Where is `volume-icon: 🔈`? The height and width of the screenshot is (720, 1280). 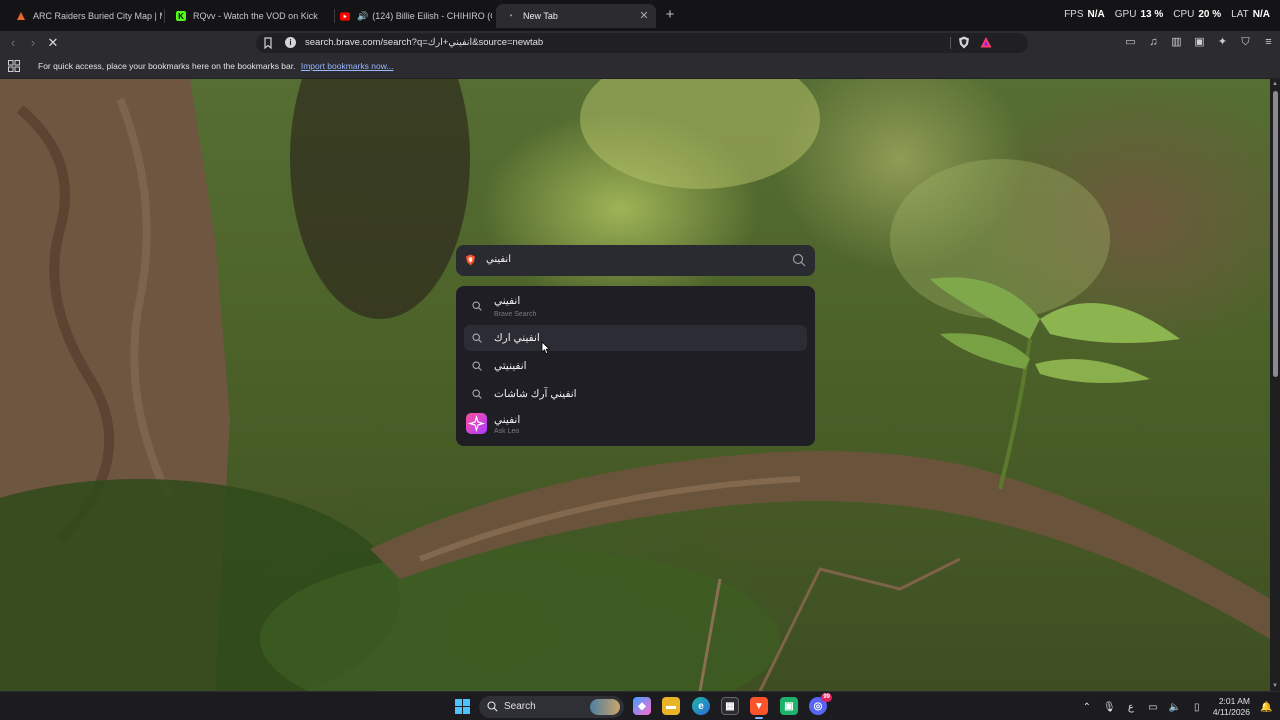
volume-icon: 🔈 is located at coordinates (1175, 707).